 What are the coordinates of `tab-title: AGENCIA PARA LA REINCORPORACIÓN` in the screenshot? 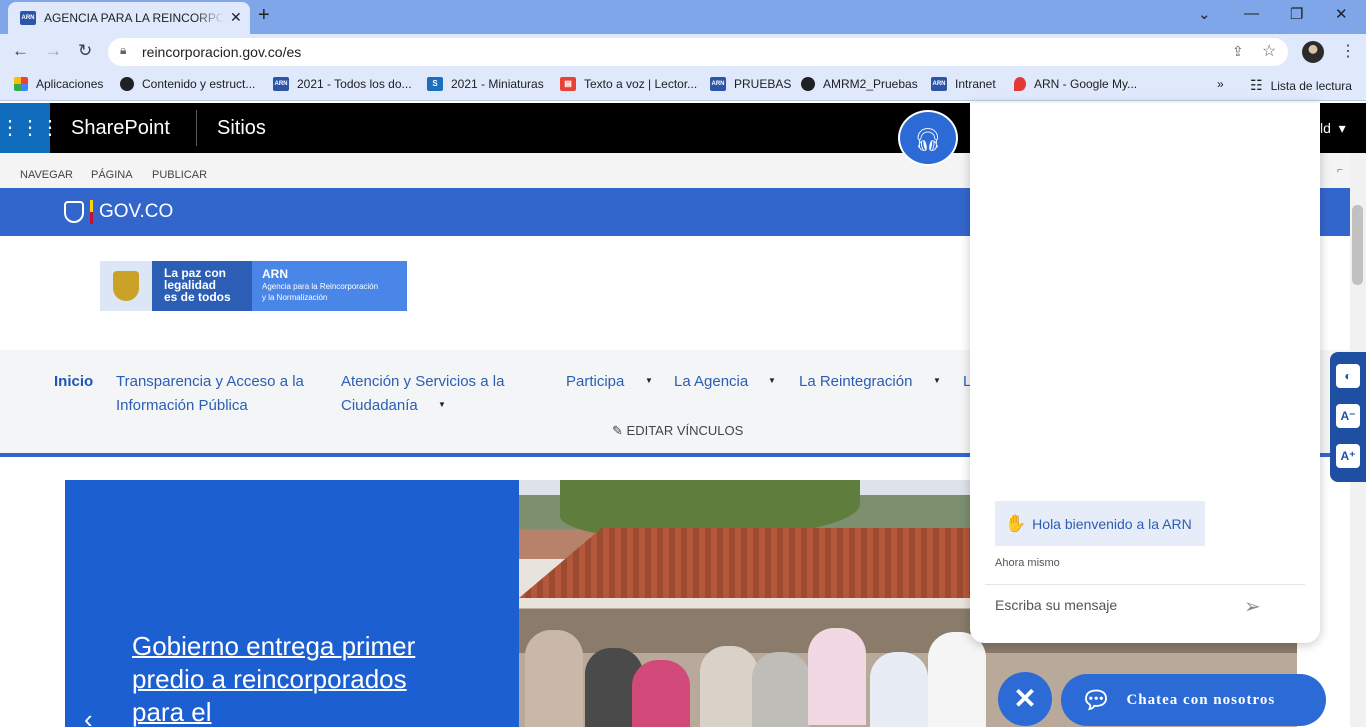 It's located at (134, 18).